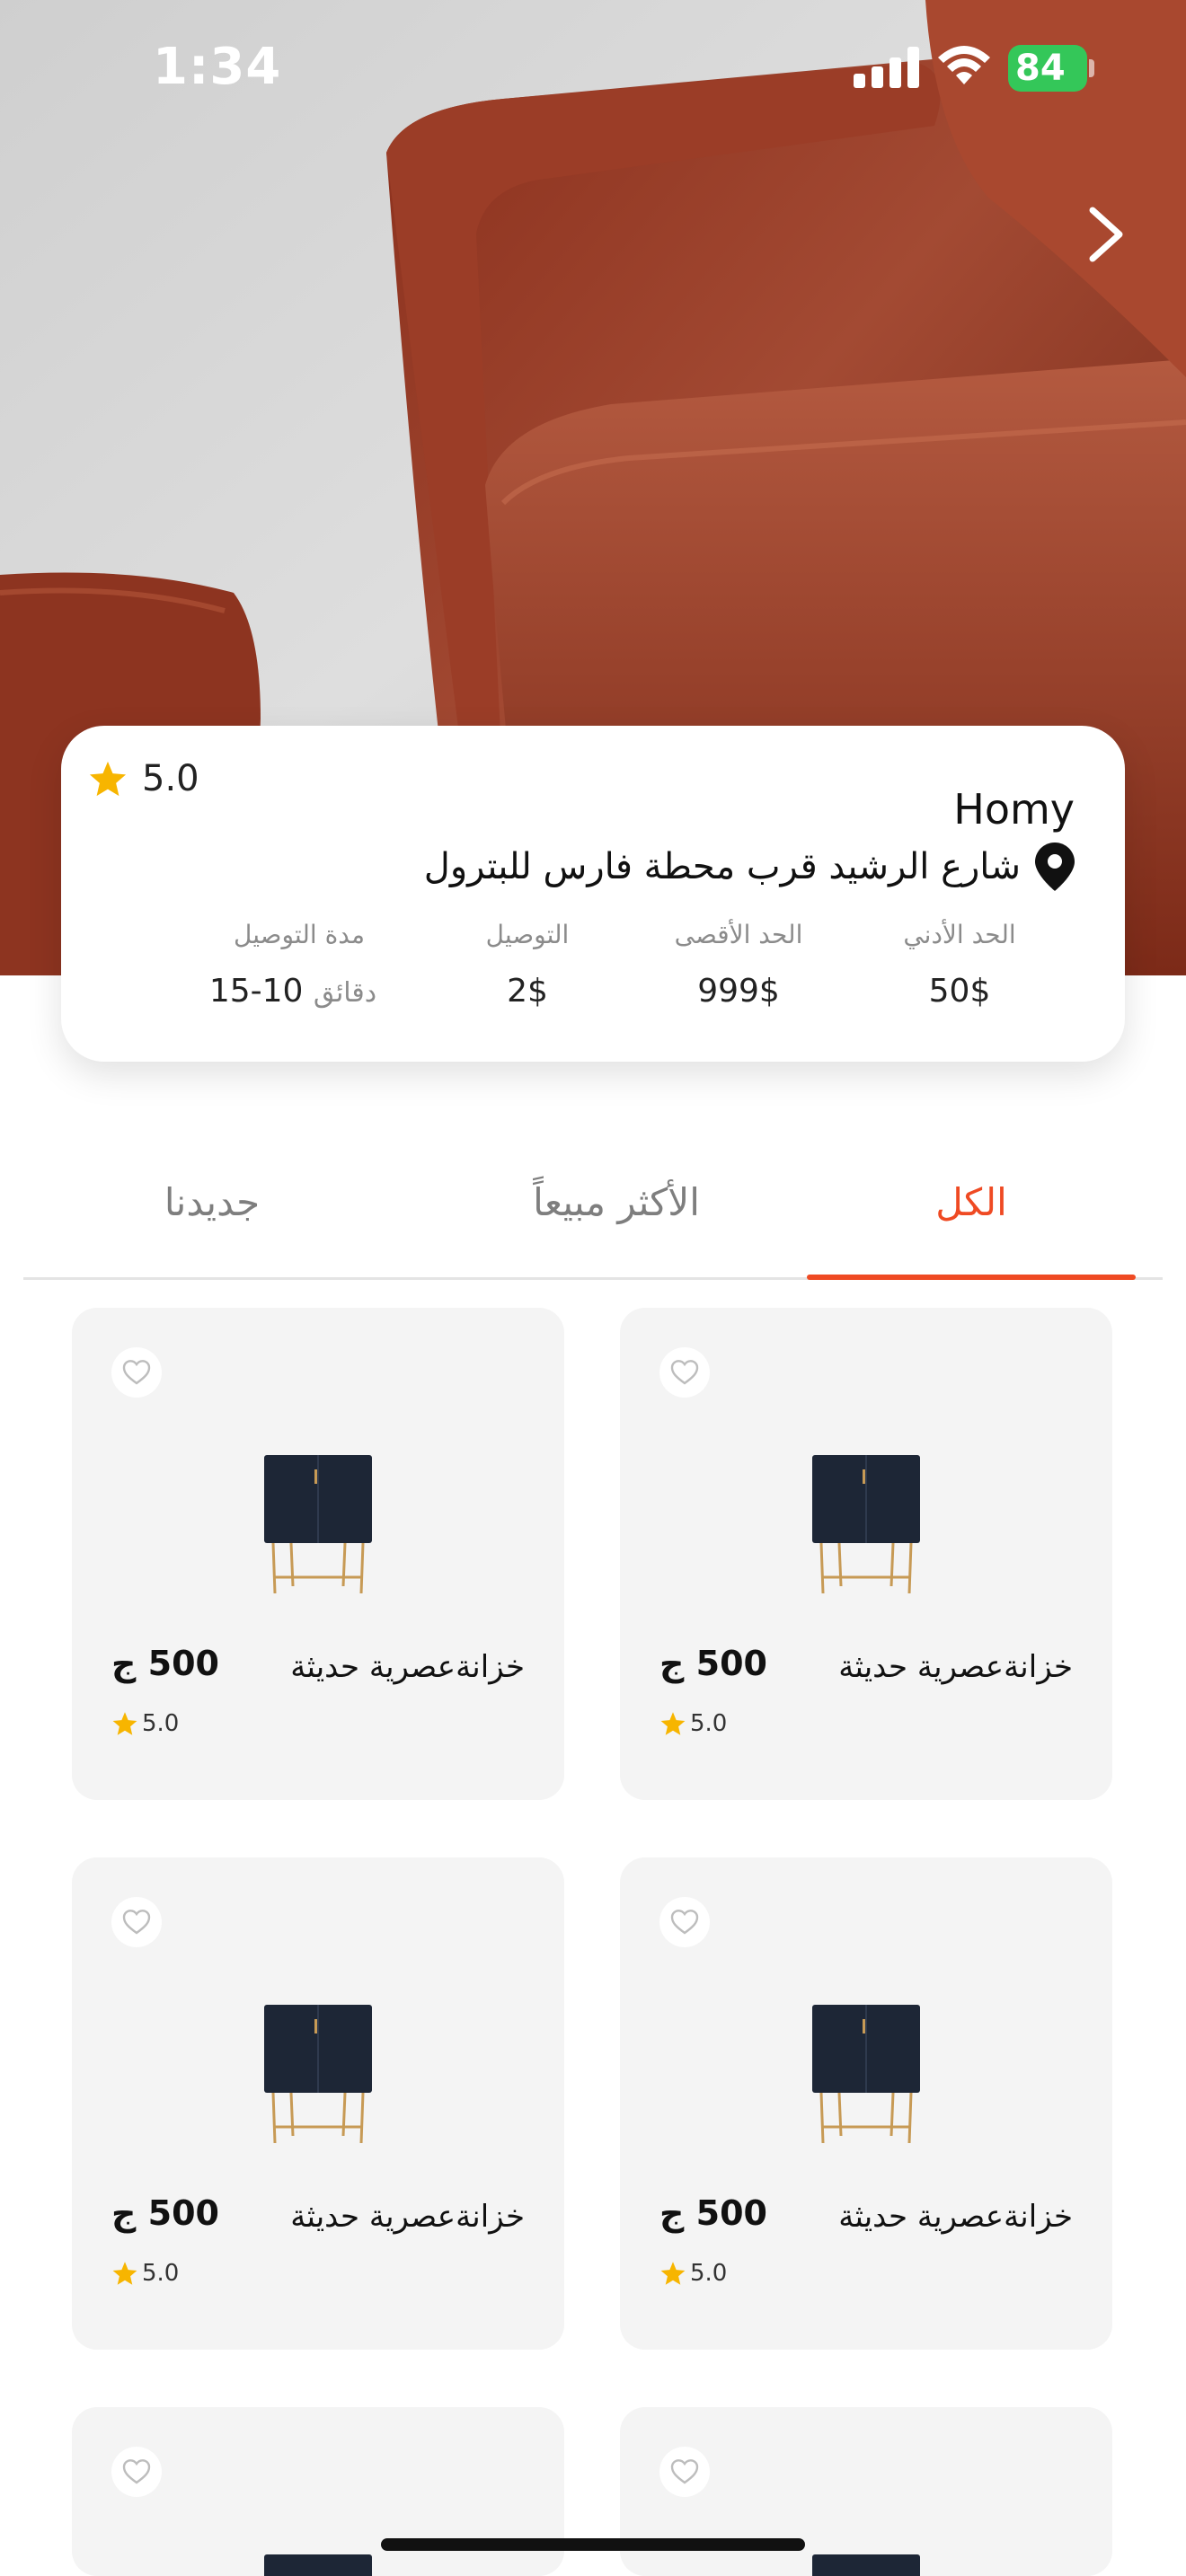 This screenshot has width=1186, height=2576. I want to click on stat-min-order: الحد الأدني 50$, so click(959, 965).